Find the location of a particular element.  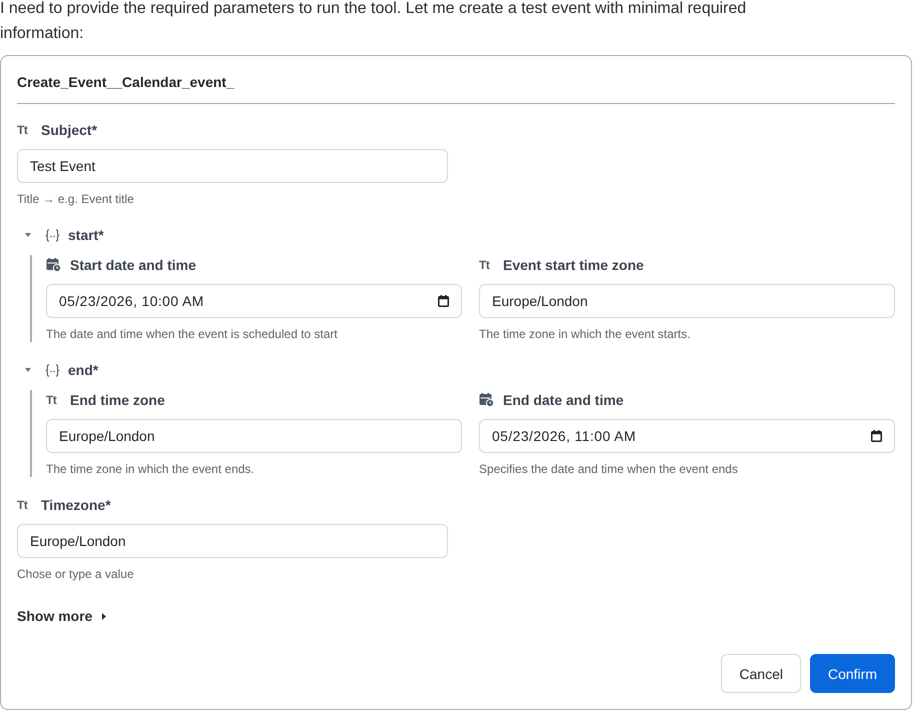

field-label: Start date and time is located at coordinates (133, 265).